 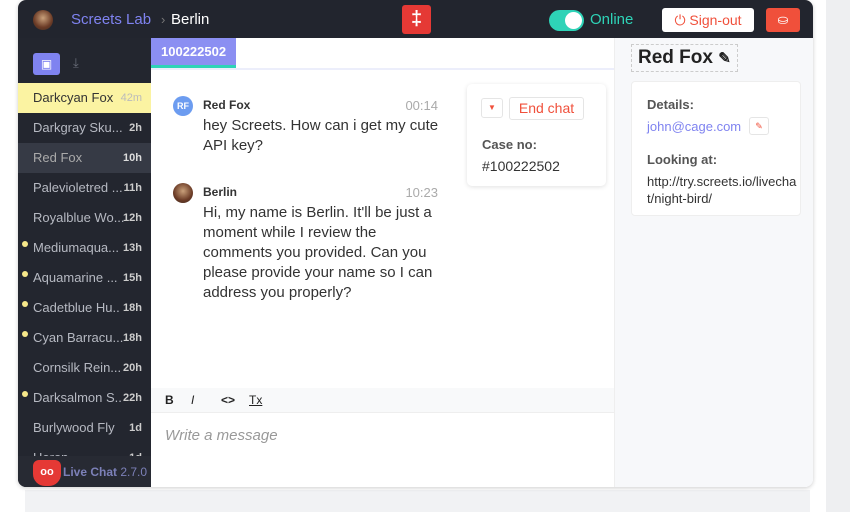 What do you see at coordinates (670, 104) in the screenshot?
I see `details-label: Details:` at bounding box center [670, 104].